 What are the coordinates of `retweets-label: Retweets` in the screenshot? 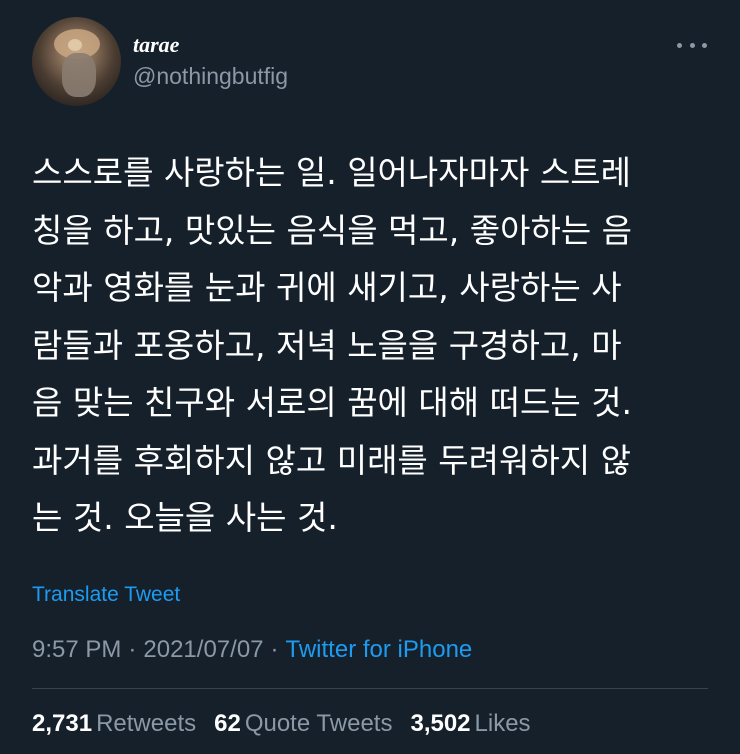 It's located at (146, 723).